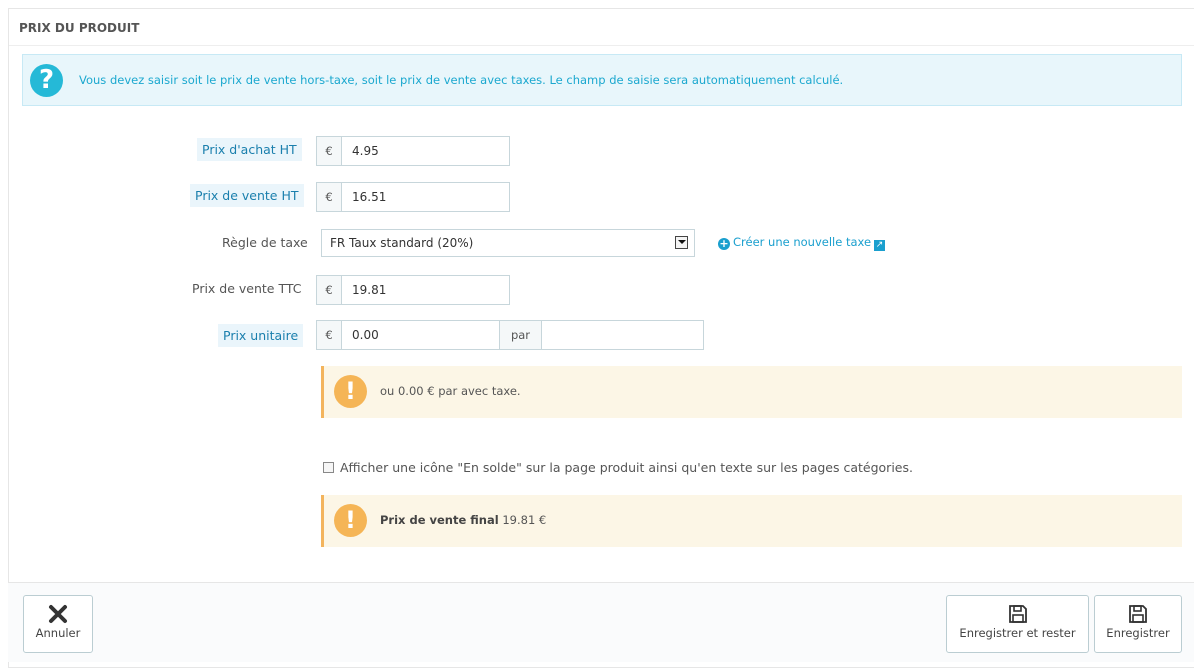  Describe the element at coordinates (426, 290) in the screenshot. I see `price-incl-input: 19.81` at that location.